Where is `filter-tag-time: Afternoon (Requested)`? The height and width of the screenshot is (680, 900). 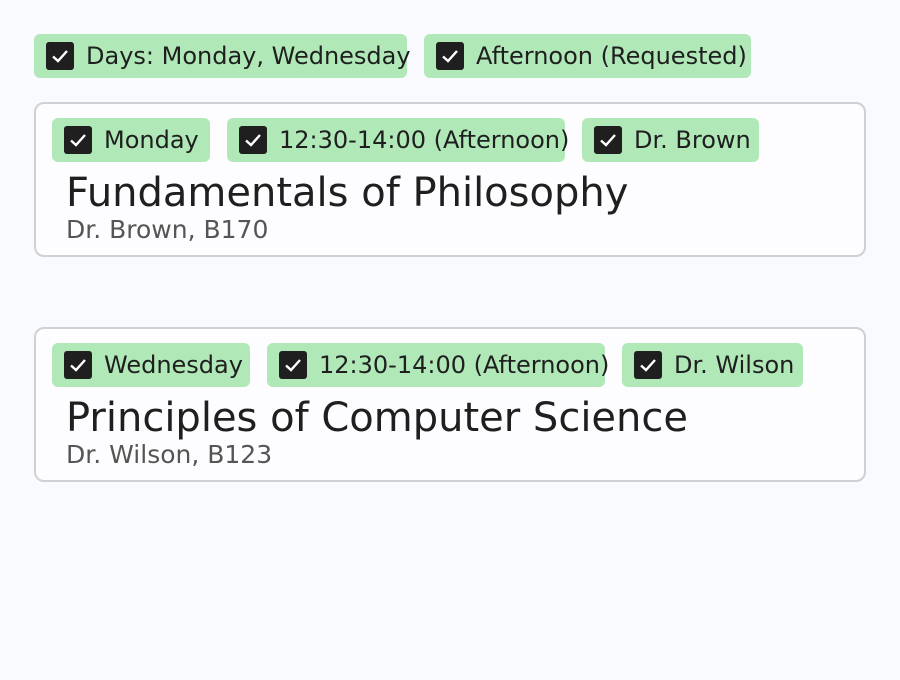
filter-tag-time: Afternoon (Requested) is located at coordinates (587, 56).